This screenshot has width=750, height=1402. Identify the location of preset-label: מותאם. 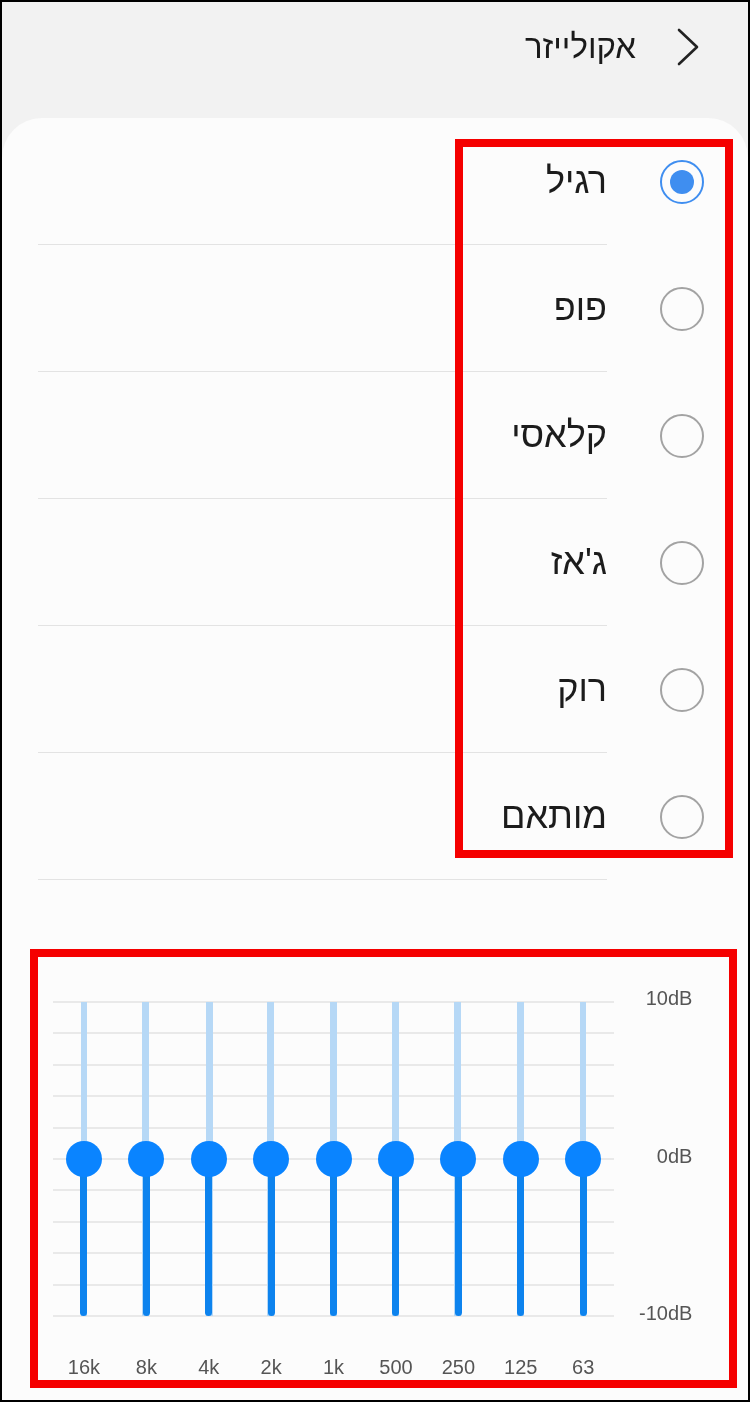
(554, 816).